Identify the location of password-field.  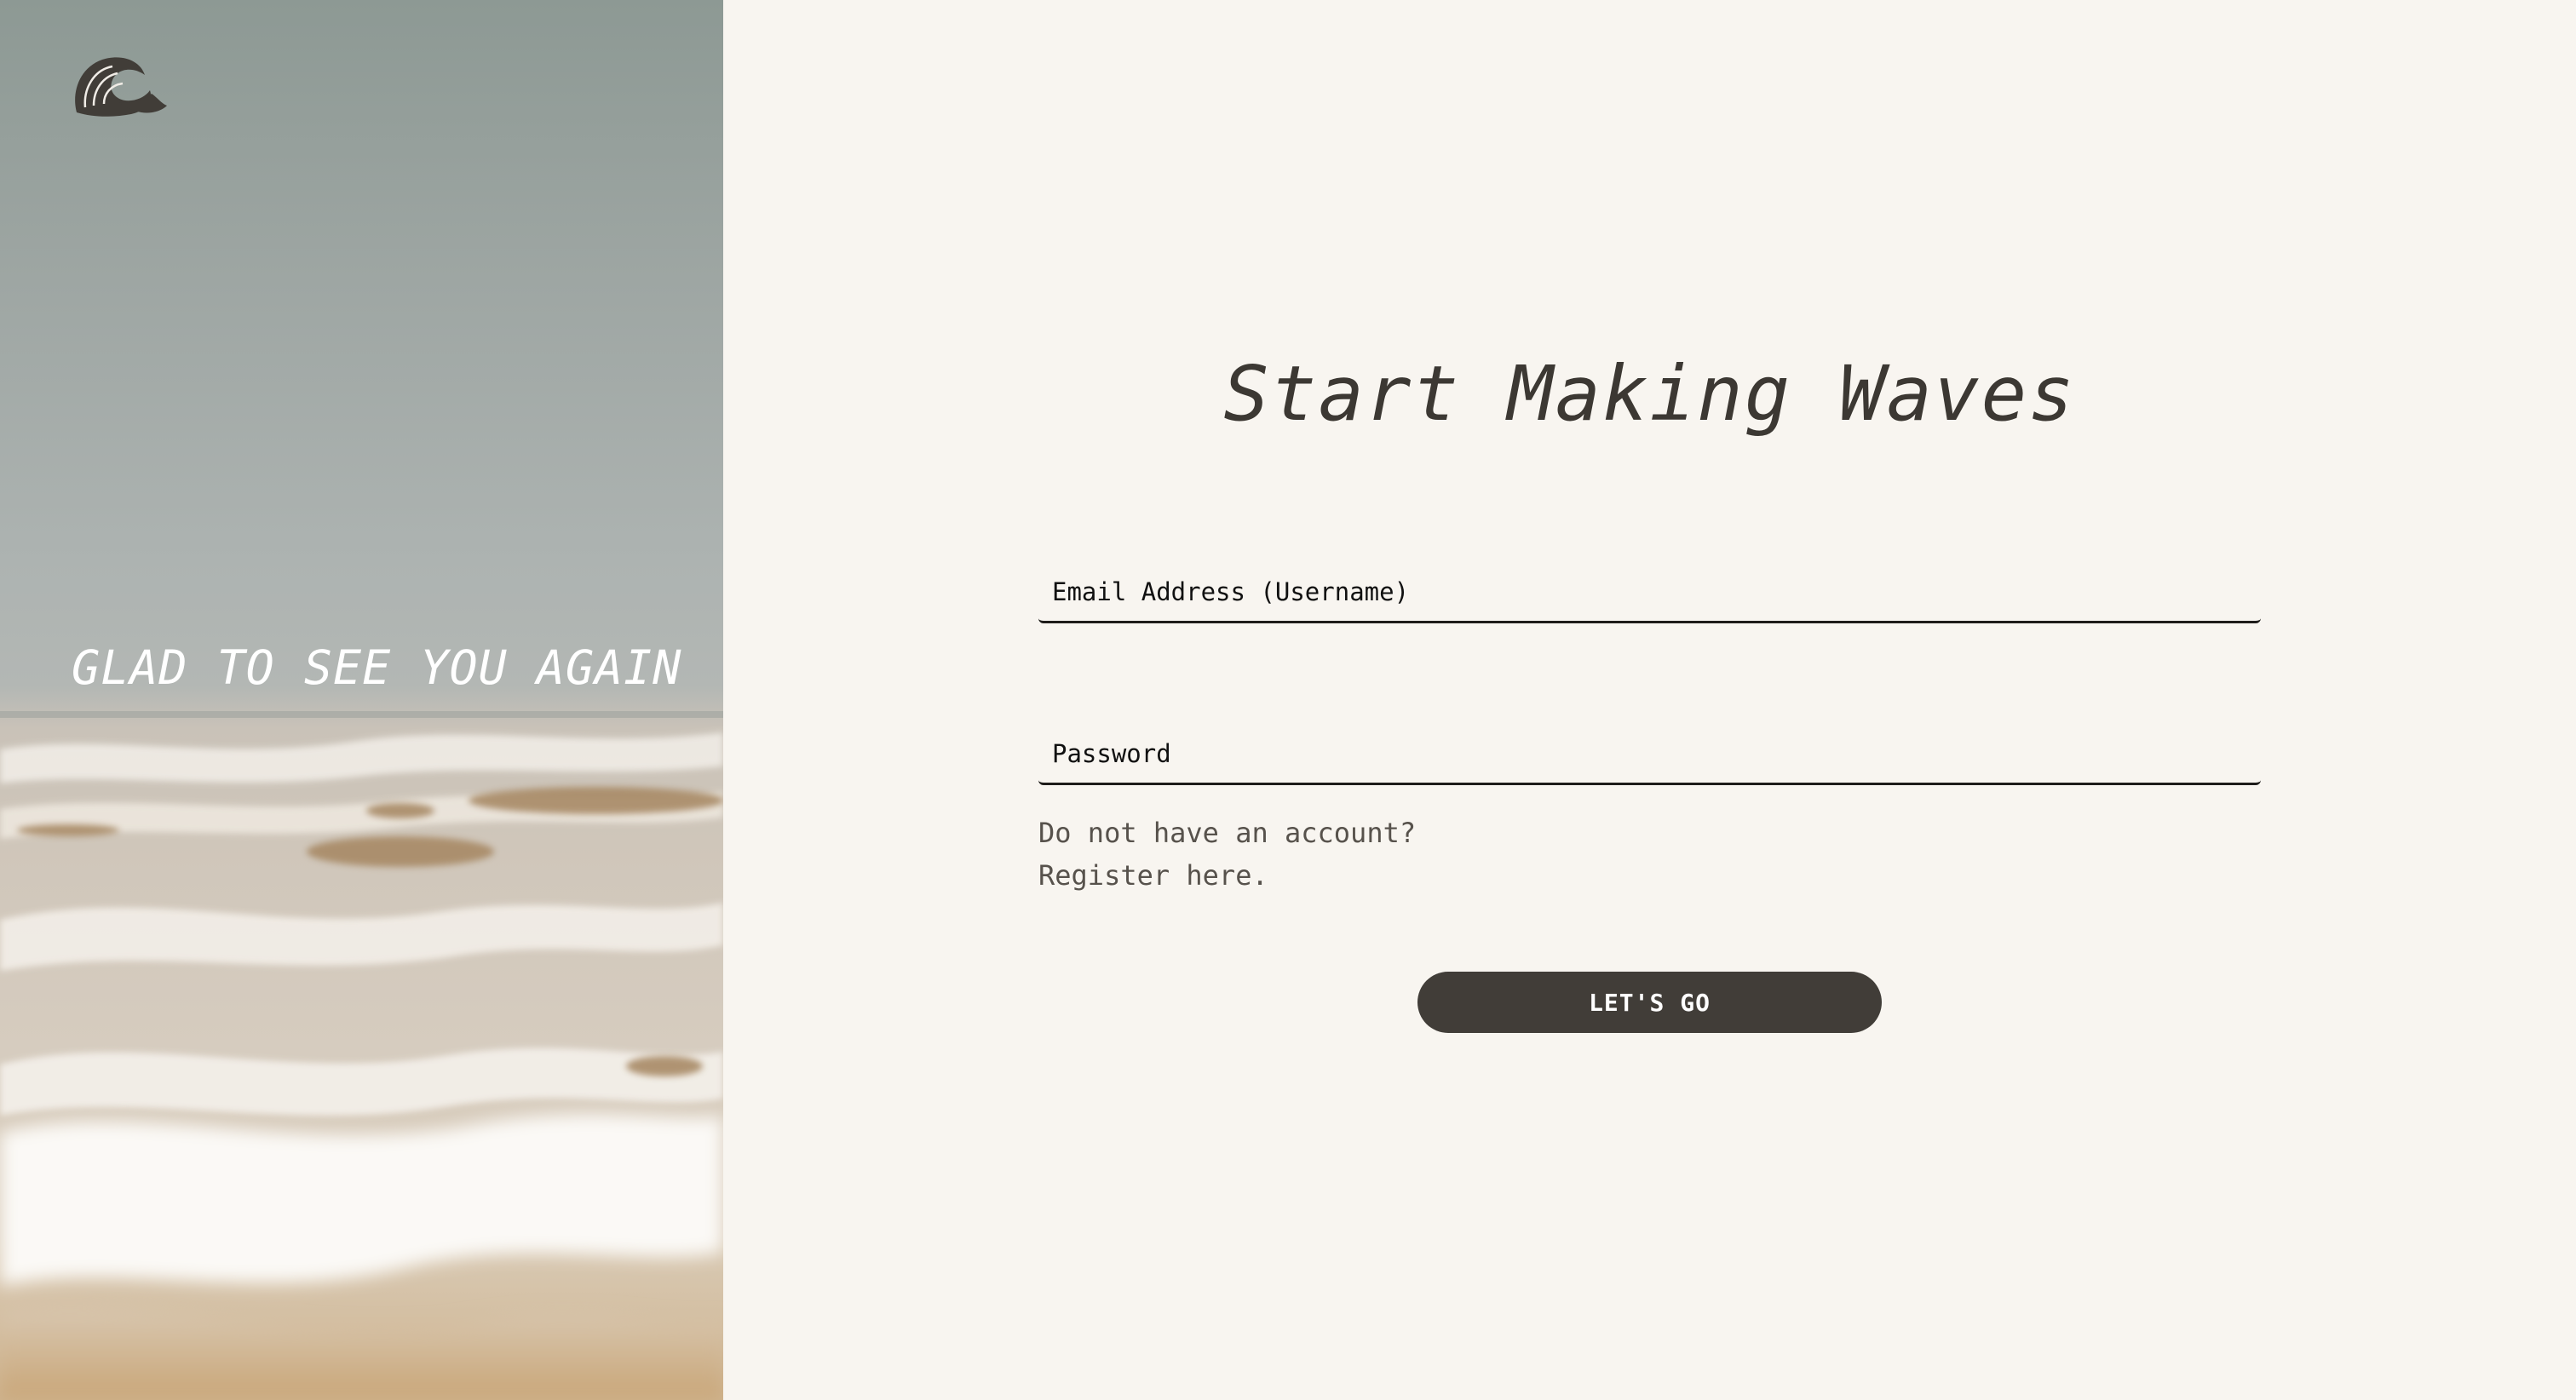
(1650, 754).